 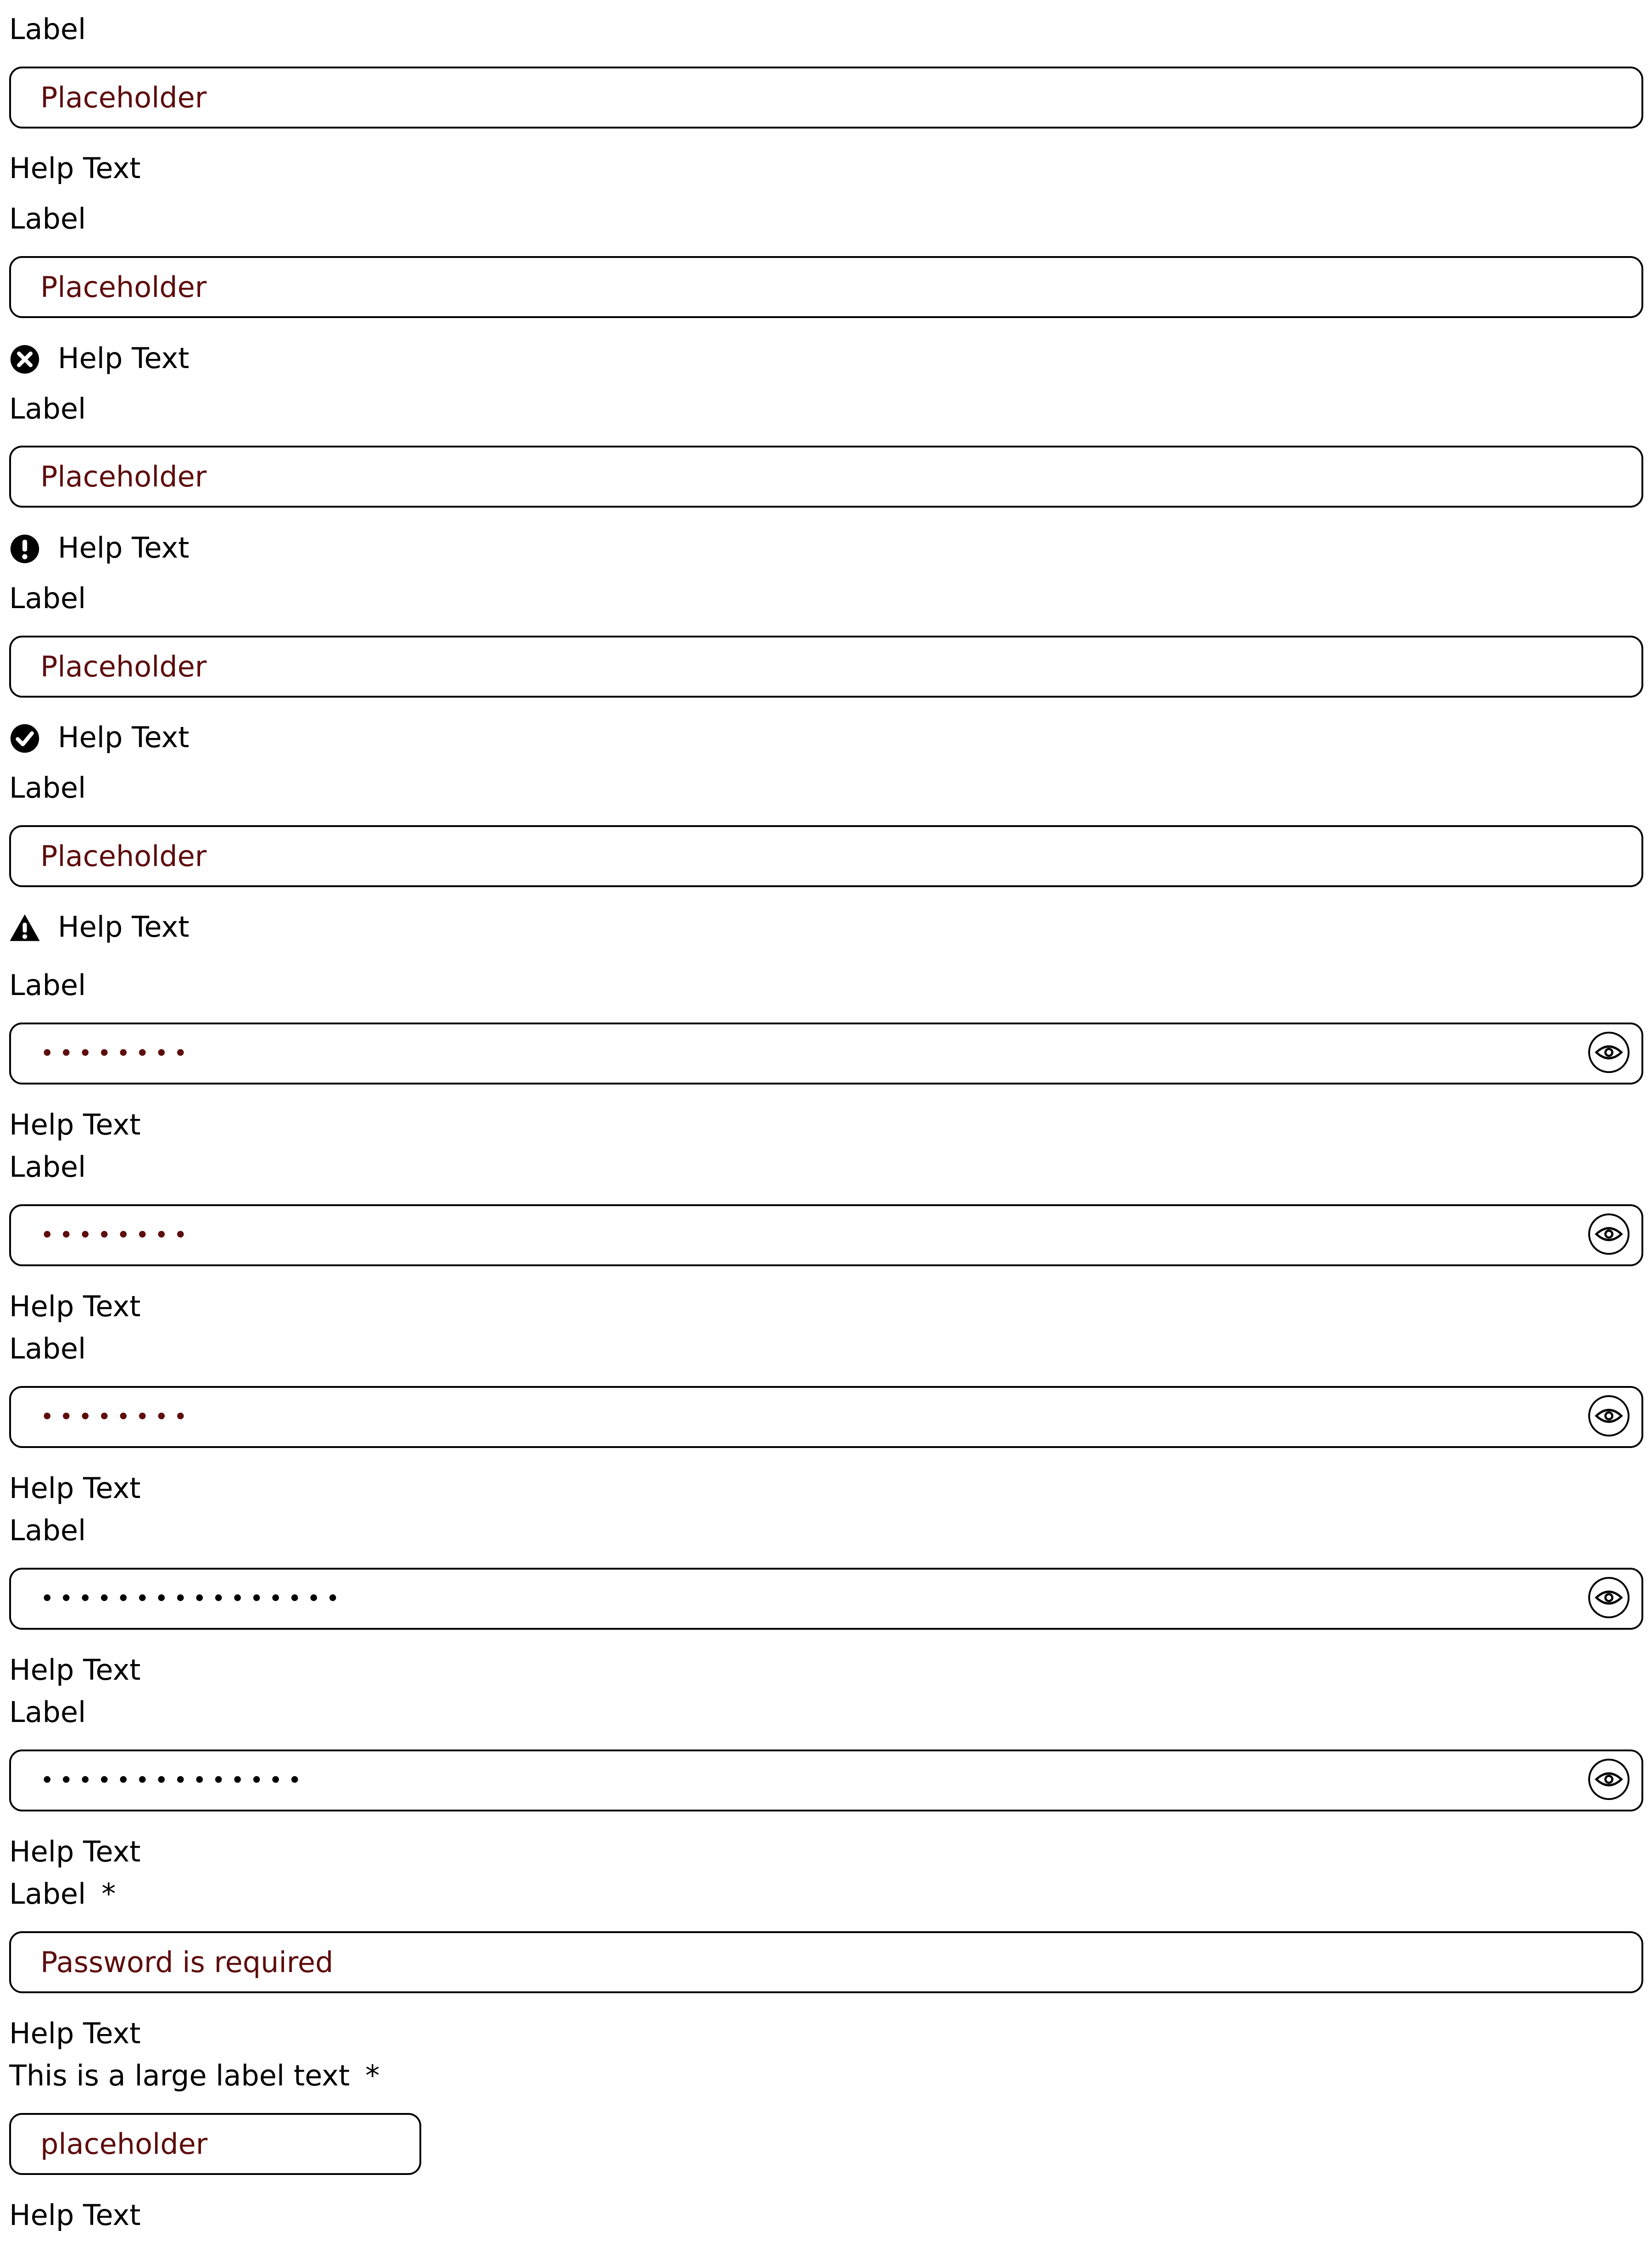 I want to click on password-value: ••••••••••••••, so click(x=174, y=1780).